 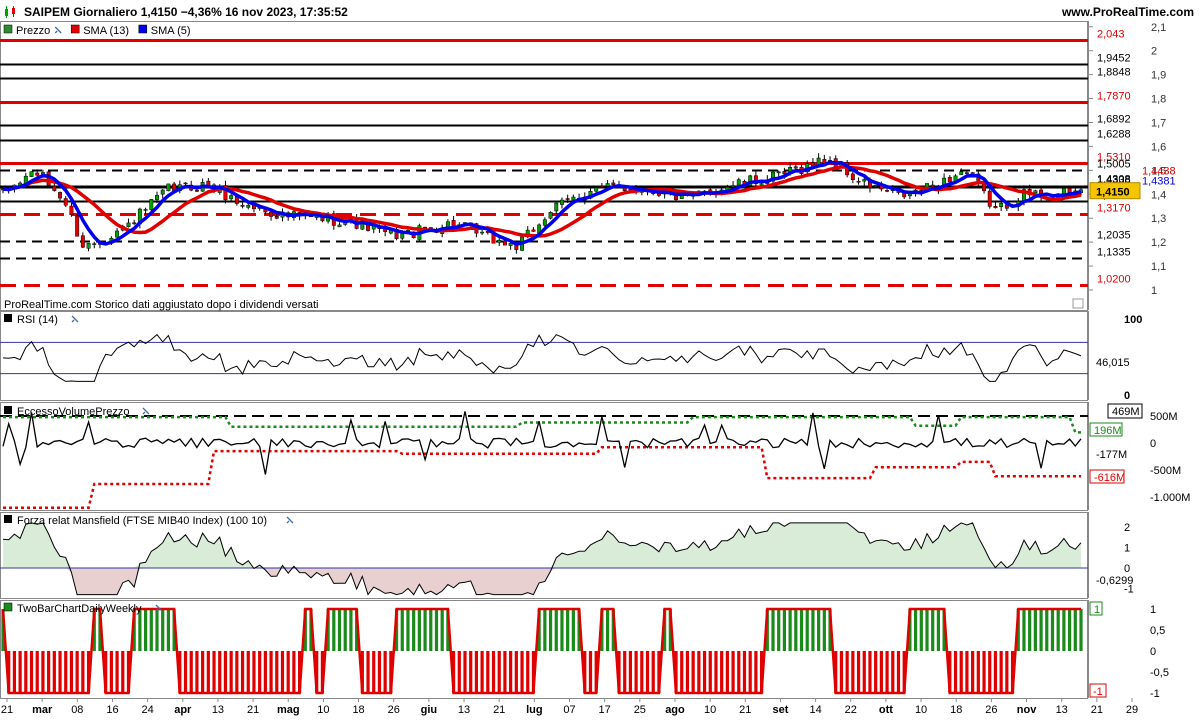 I want to click on x-label-32: 29, so click(x=1132, y=710).